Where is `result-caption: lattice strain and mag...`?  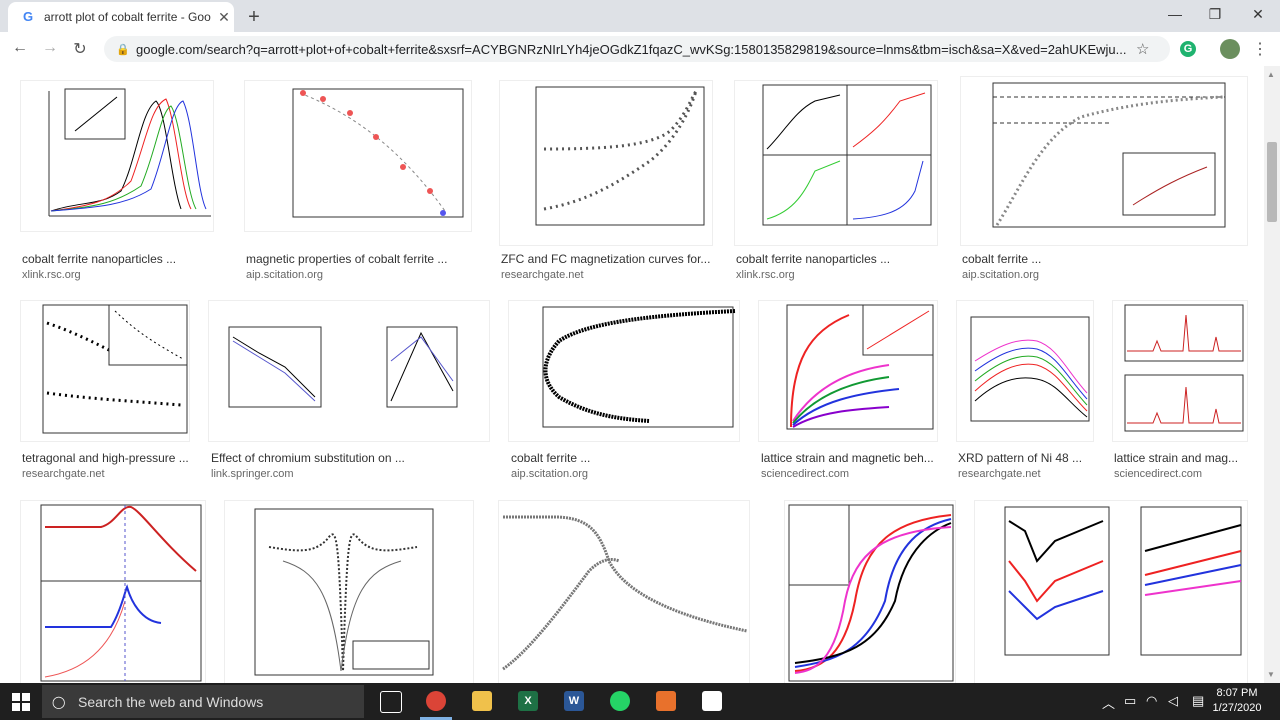
result-caption: lattice strain and mag... is located at coordinates (1182, 458).